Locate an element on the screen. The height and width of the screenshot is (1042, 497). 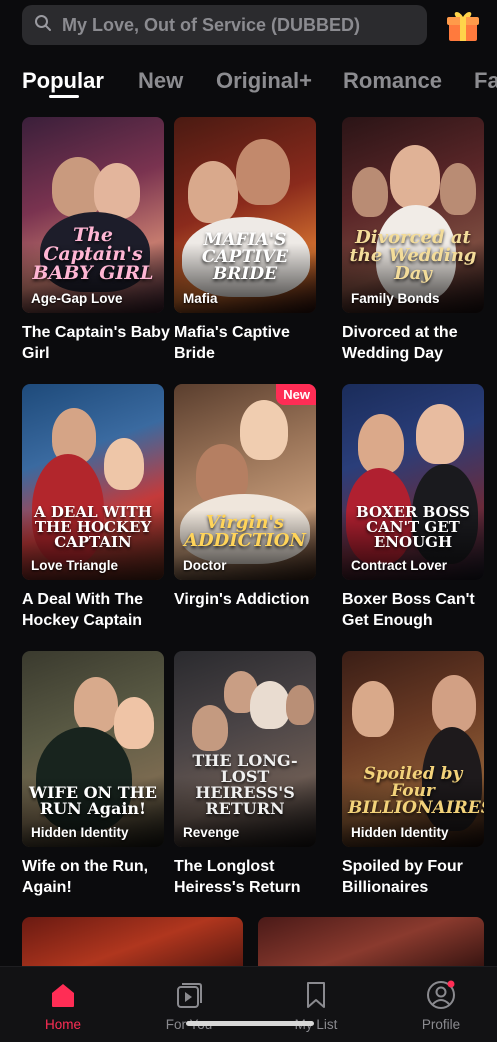
home-indicator is located at coordinates (250, 1023).